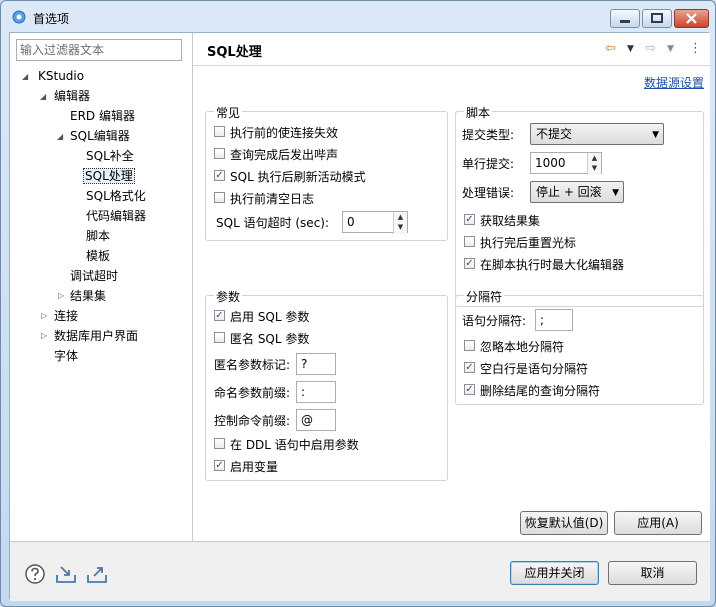  I want to click on window-title: 首选项, so click(51, 19).